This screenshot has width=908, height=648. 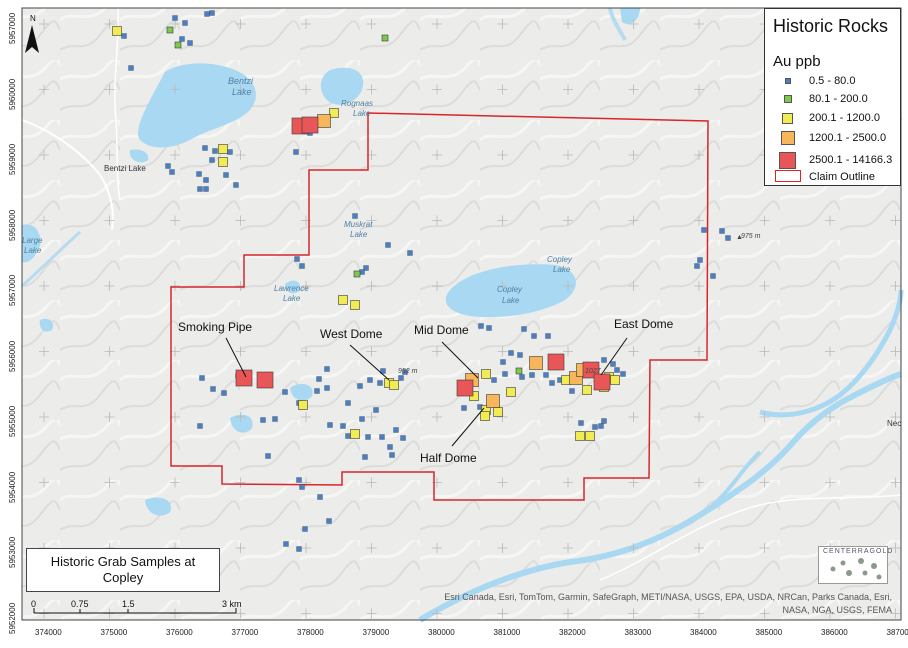 What do you see at coordinates (894, 423) in the screenshot?
I see `place-label: Nec` at bounding box center [894, 423].